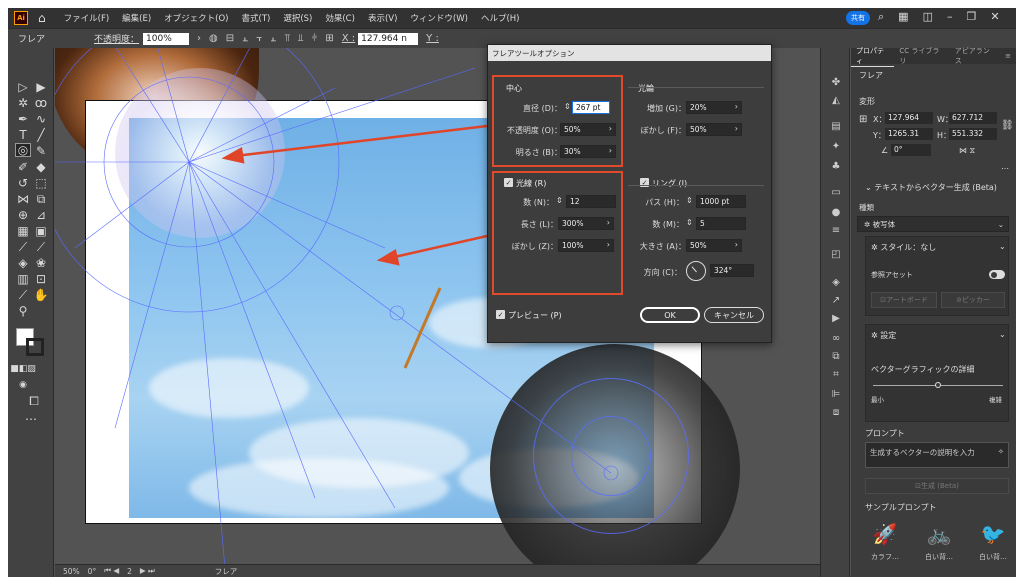 This screenshot has width=1024, height=583. I want to click on minimize-icon: –, so click(950, 17).